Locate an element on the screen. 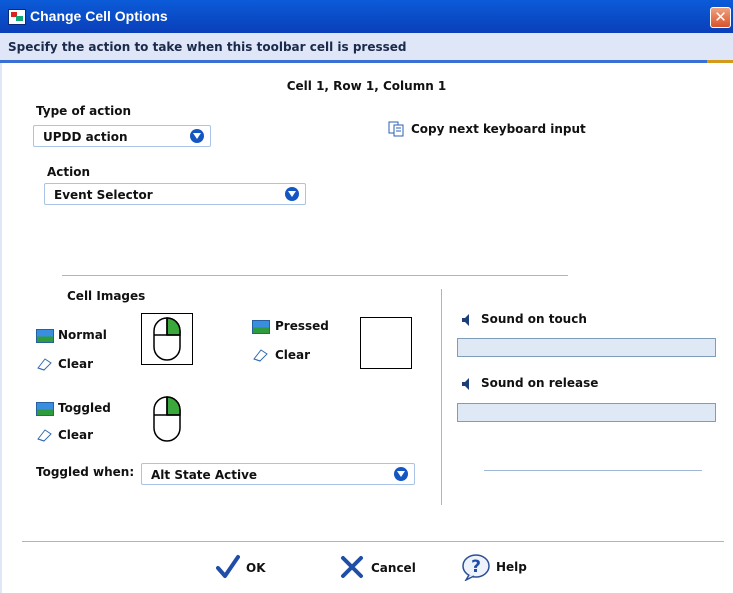  close-button: ✕ is located at coordinates (720, 17).